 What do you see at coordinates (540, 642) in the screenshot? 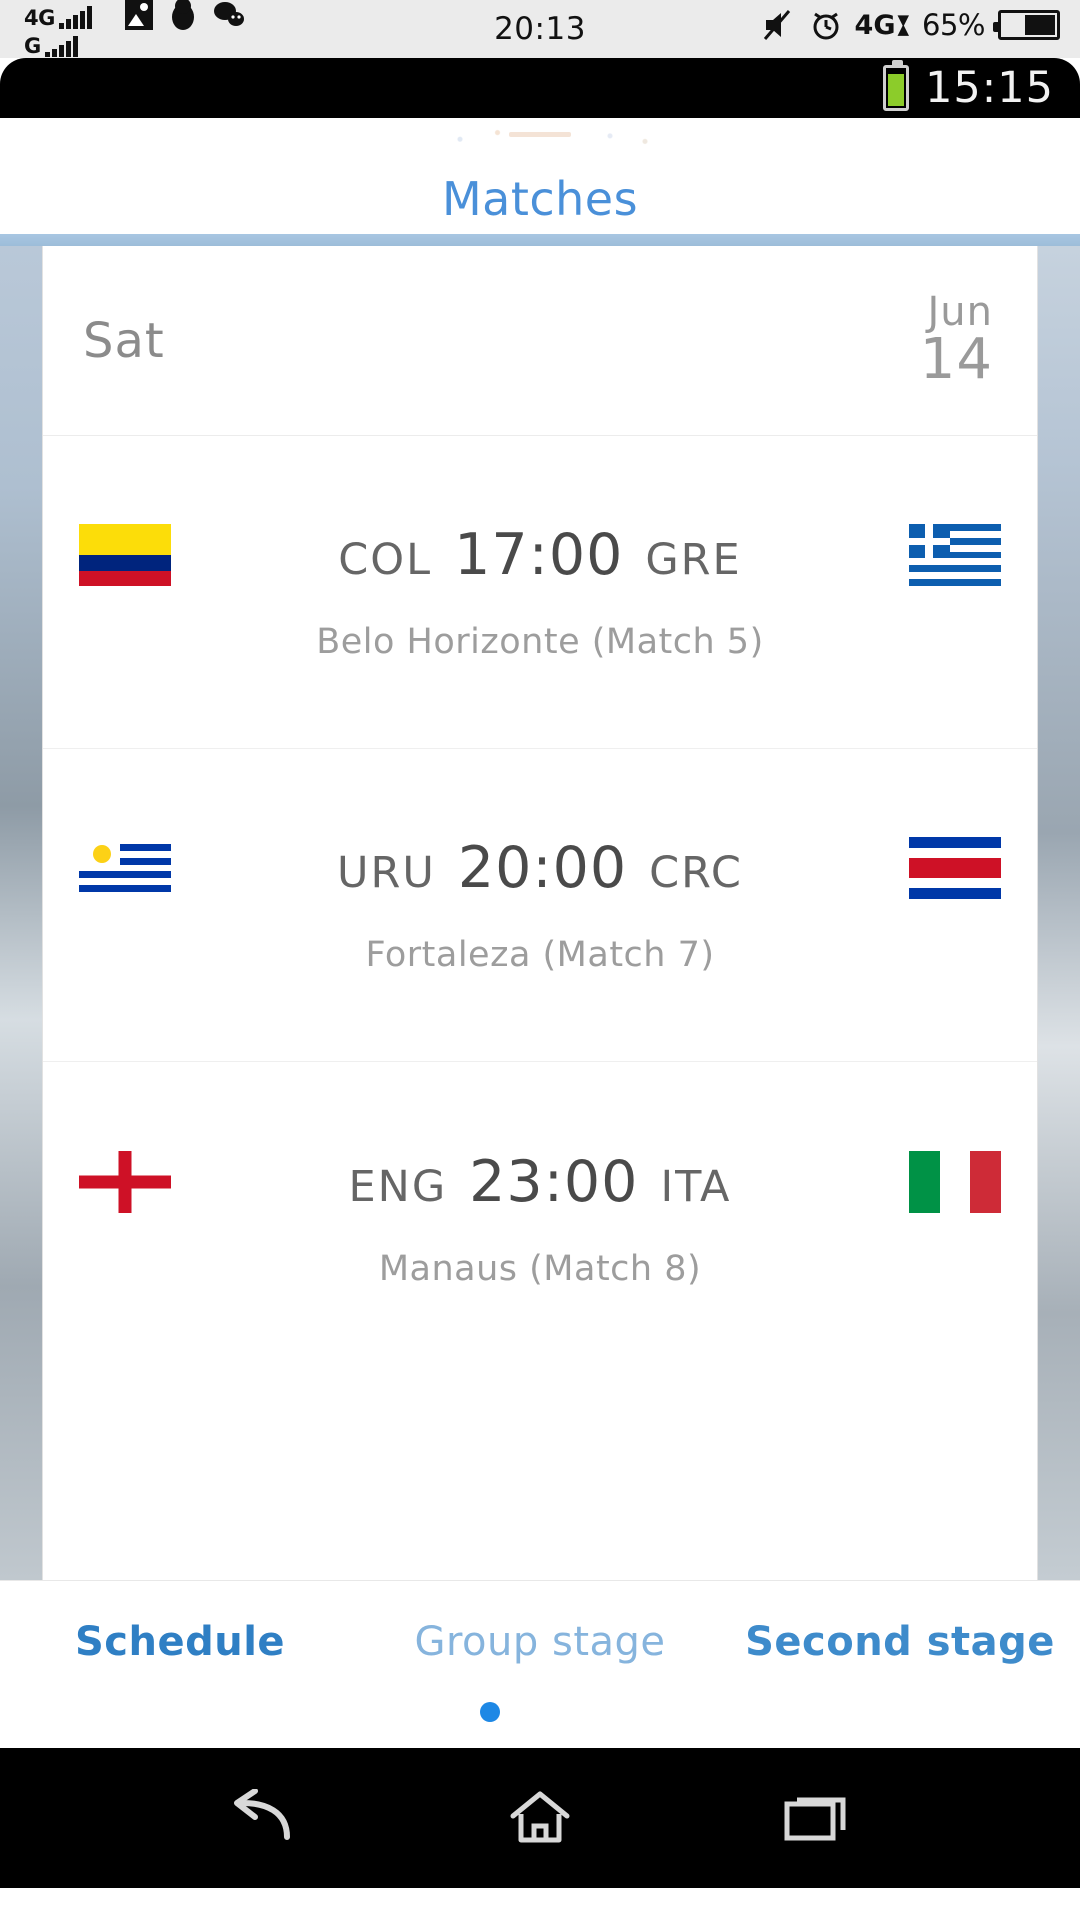
I see `match-venue: Belo Horizonte (Match 5)` at bounding box center [540, 642].